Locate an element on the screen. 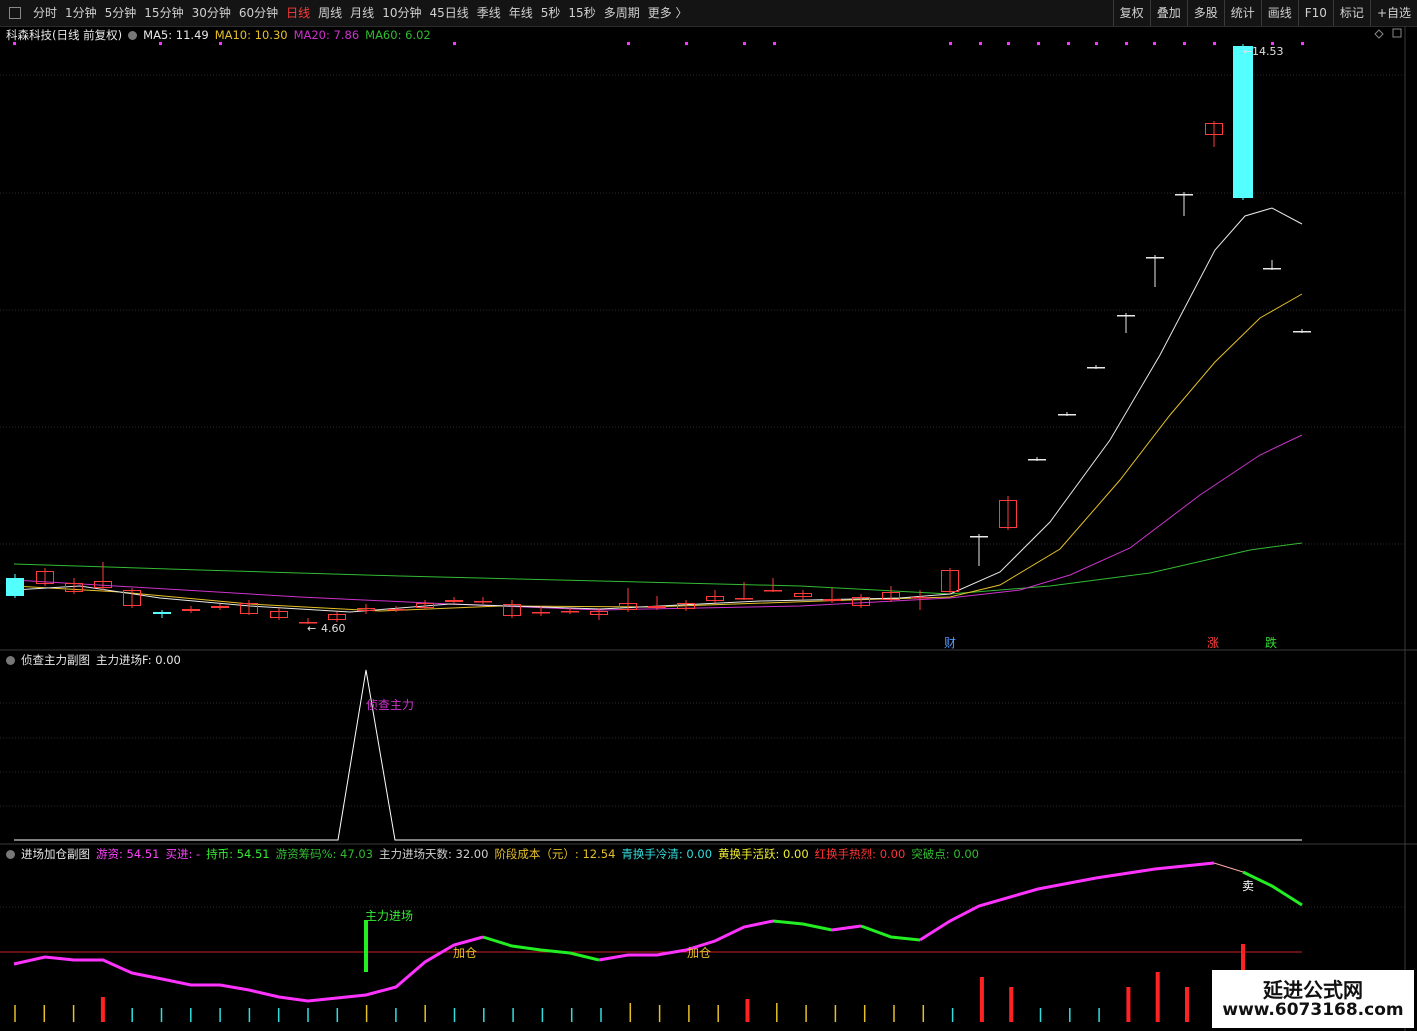  sub2-label-9: 突破点: 0.00 is located at coordinates (945, 854).